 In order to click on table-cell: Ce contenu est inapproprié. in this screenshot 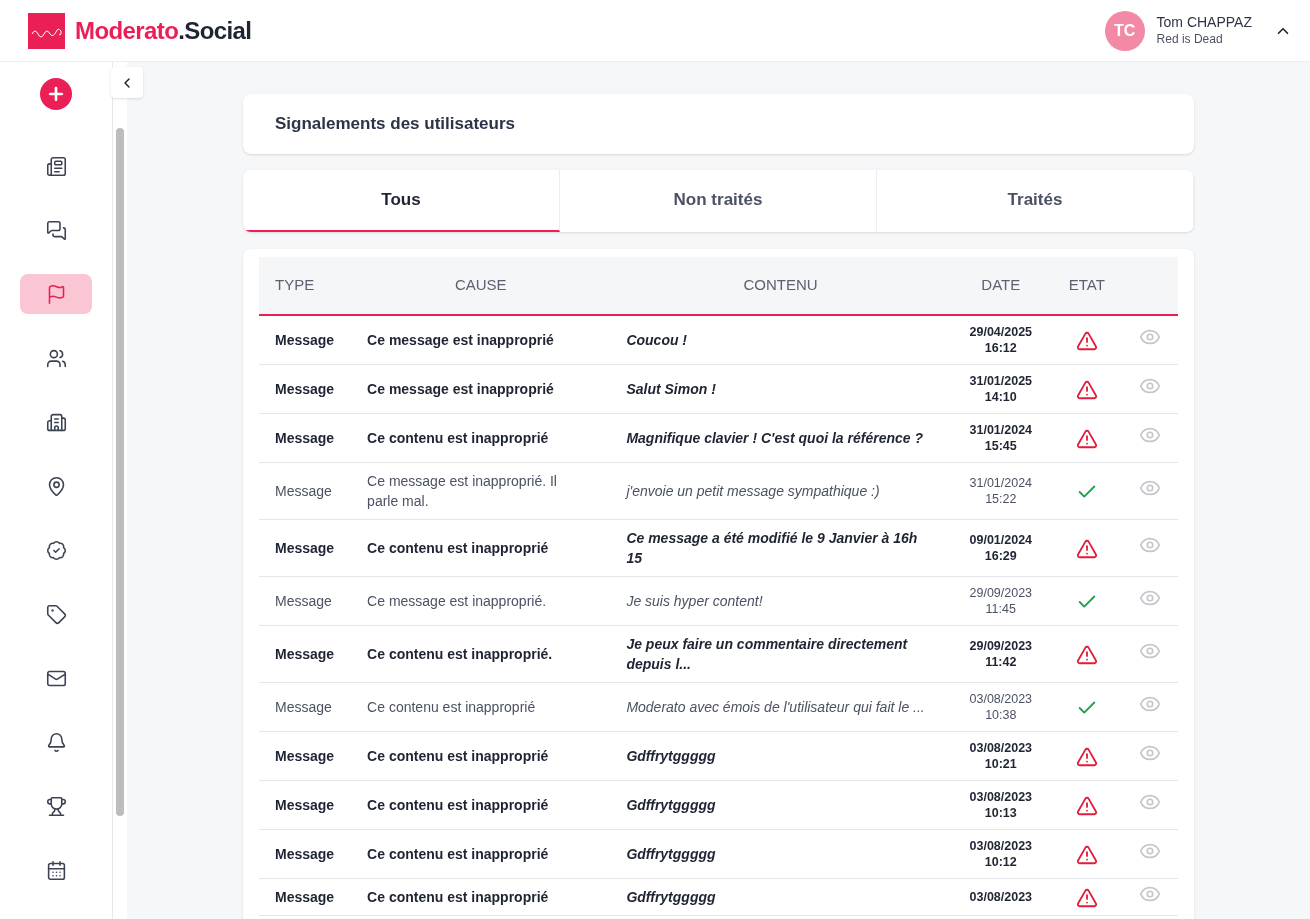, I will do `click(481, 654)`.